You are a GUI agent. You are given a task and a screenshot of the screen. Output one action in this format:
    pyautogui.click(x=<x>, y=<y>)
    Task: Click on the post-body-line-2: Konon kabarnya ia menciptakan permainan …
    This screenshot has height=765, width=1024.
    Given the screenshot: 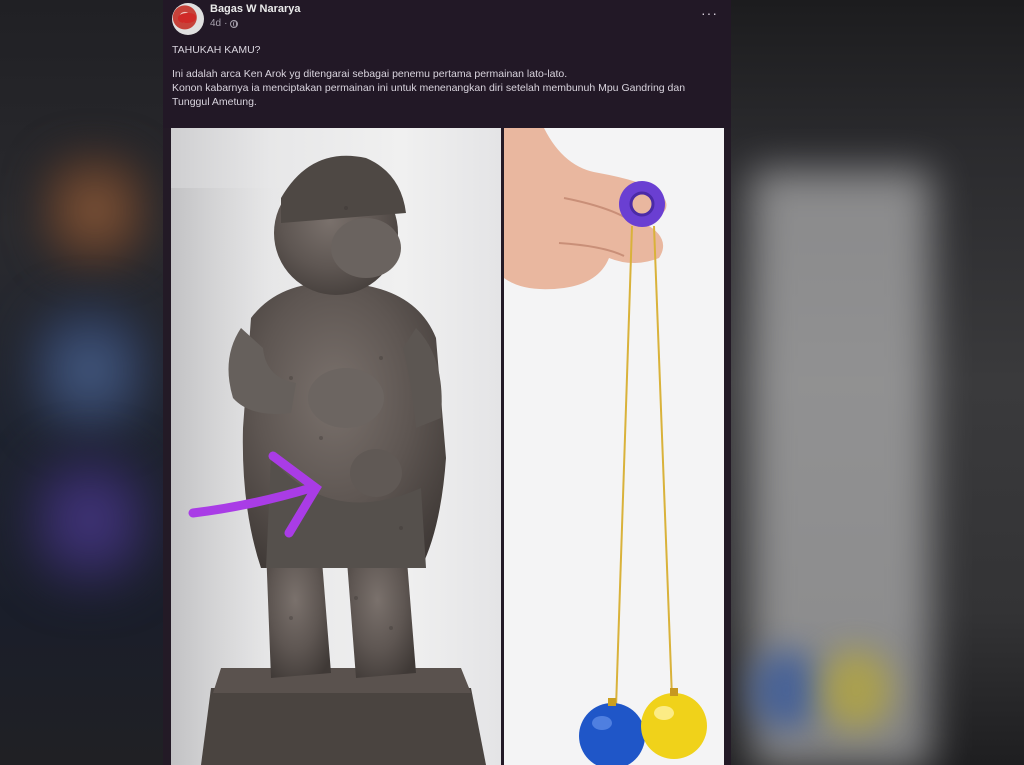 What is the action you would take?
    pyautogui.click(x=429, y=95)
    